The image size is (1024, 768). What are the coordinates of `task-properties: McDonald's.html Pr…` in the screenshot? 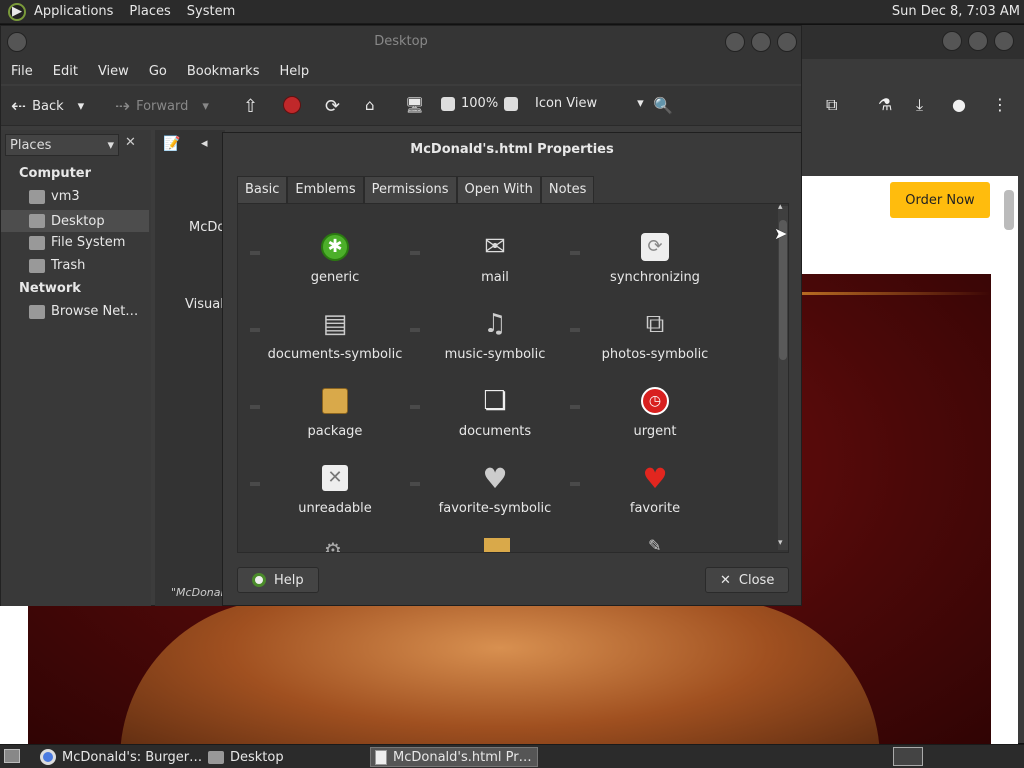 It's located at (454, 757).